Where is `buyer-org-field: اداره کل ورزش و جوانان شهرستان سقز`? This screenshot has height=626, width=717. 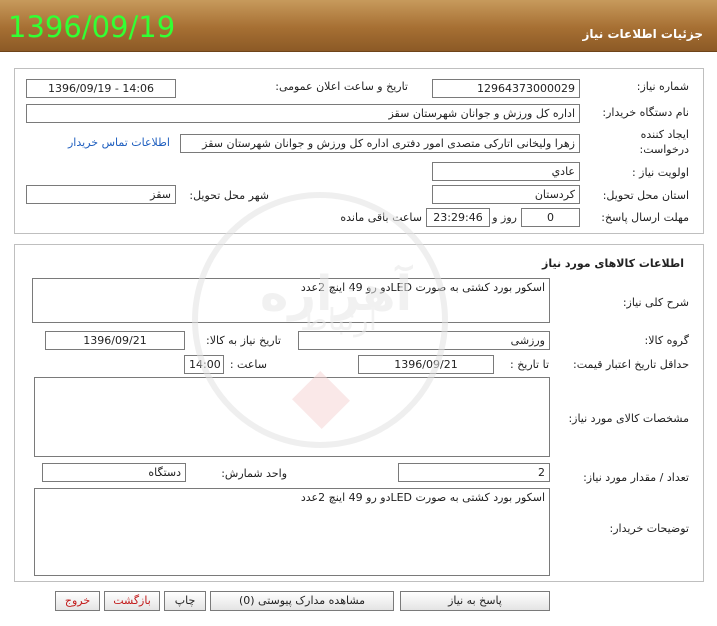
buyer-org-field: اداره کل ورزش و جوانان شهرستان سقز is located at coordinates (303, 113).